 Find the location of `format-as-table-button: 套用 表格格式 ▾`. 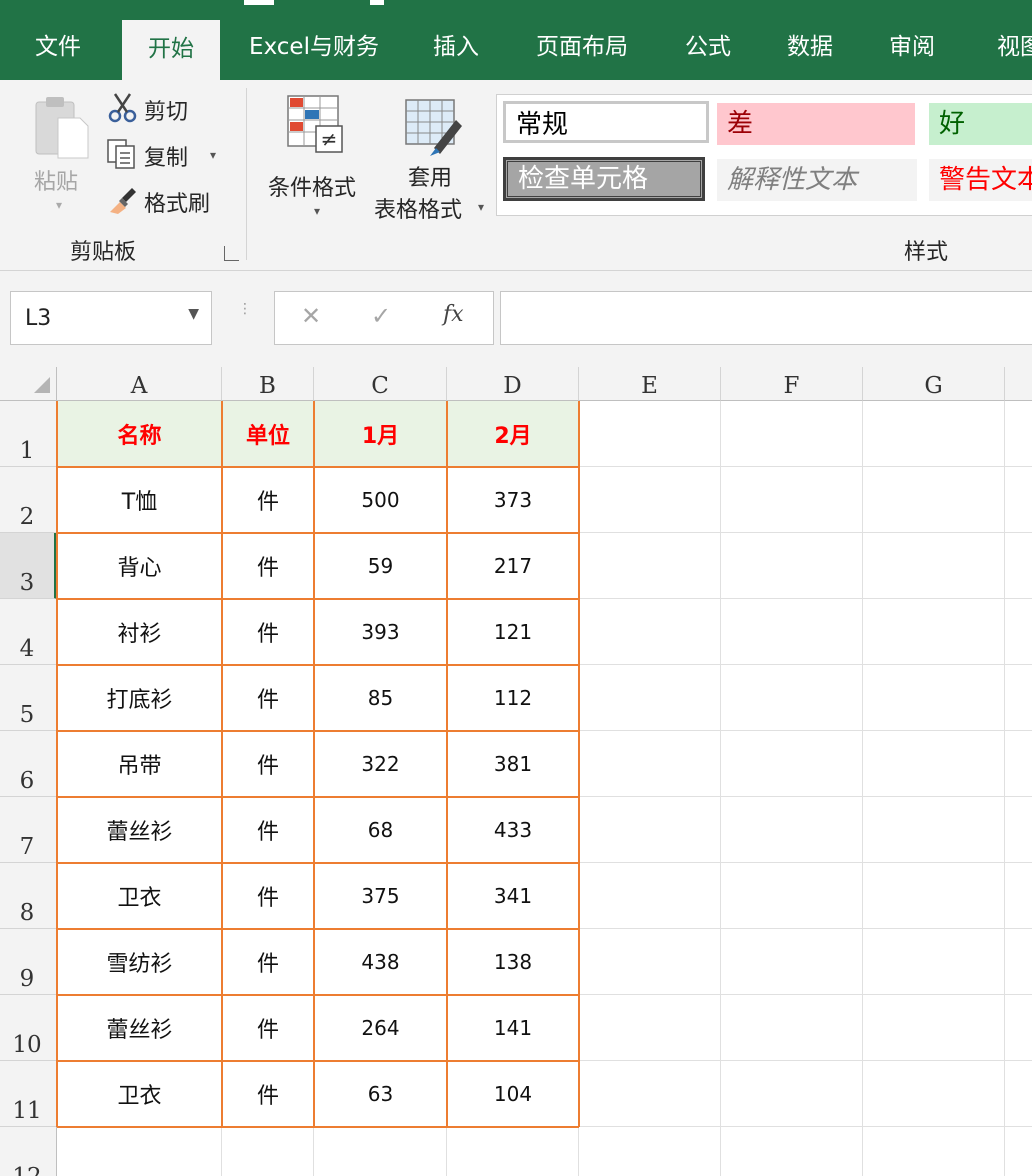

format-as-table-button: 套用 表格格式 ▾ is located at coordinates (434, 158).